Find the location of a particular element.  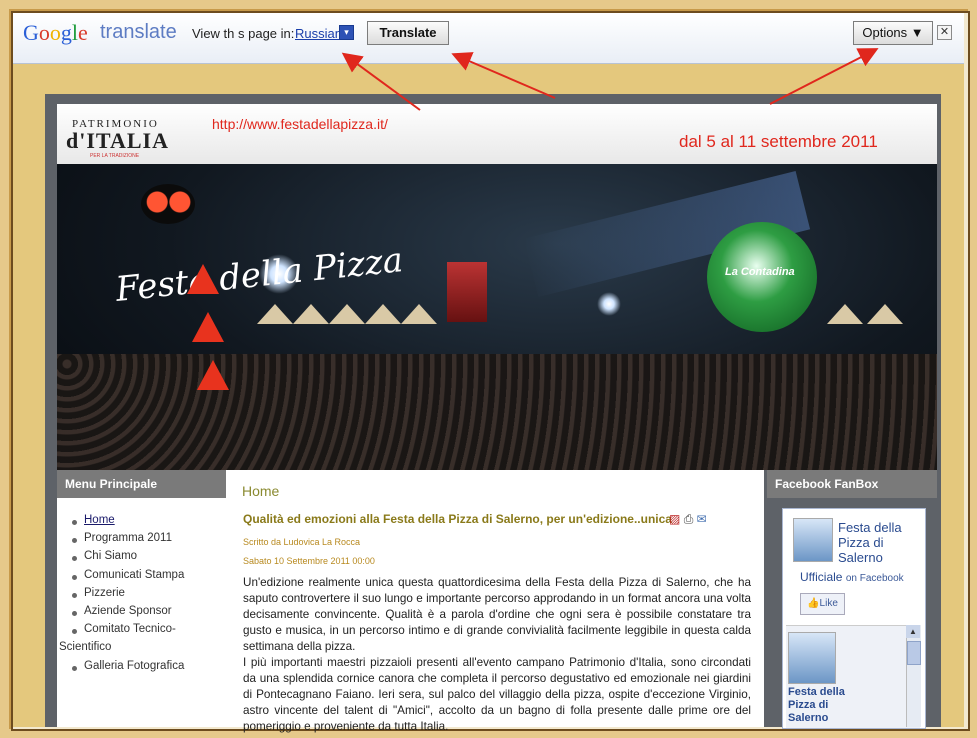

sponsor-balloon: La Contadina is located at coordinates (762, 277).